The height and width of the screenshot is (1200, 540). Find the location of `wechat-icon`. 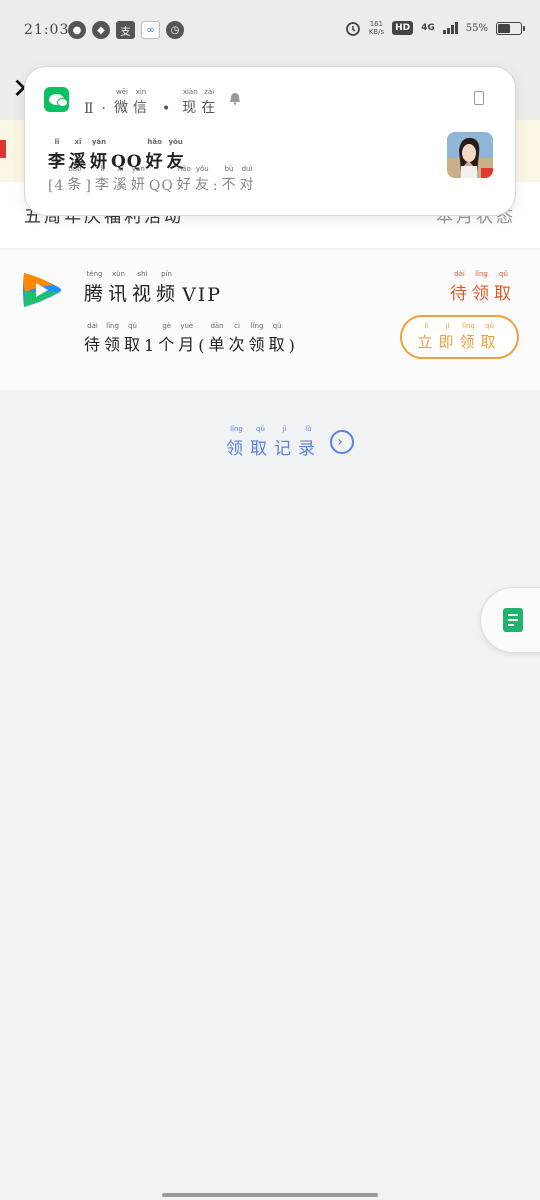

wechat-icon is located at coordinates (56, 99).